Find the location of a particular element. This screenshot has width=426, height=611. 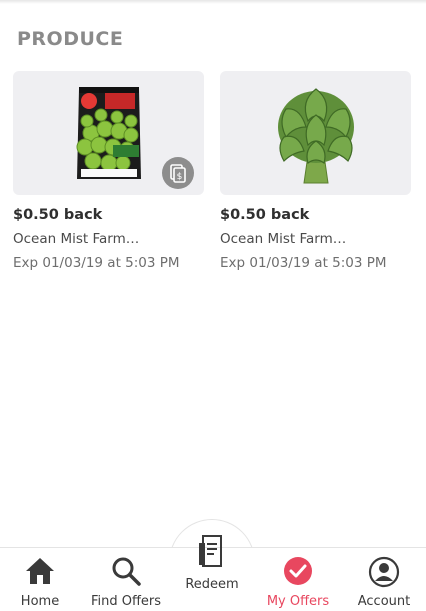

search-icon is located at coordinates (126, 573).